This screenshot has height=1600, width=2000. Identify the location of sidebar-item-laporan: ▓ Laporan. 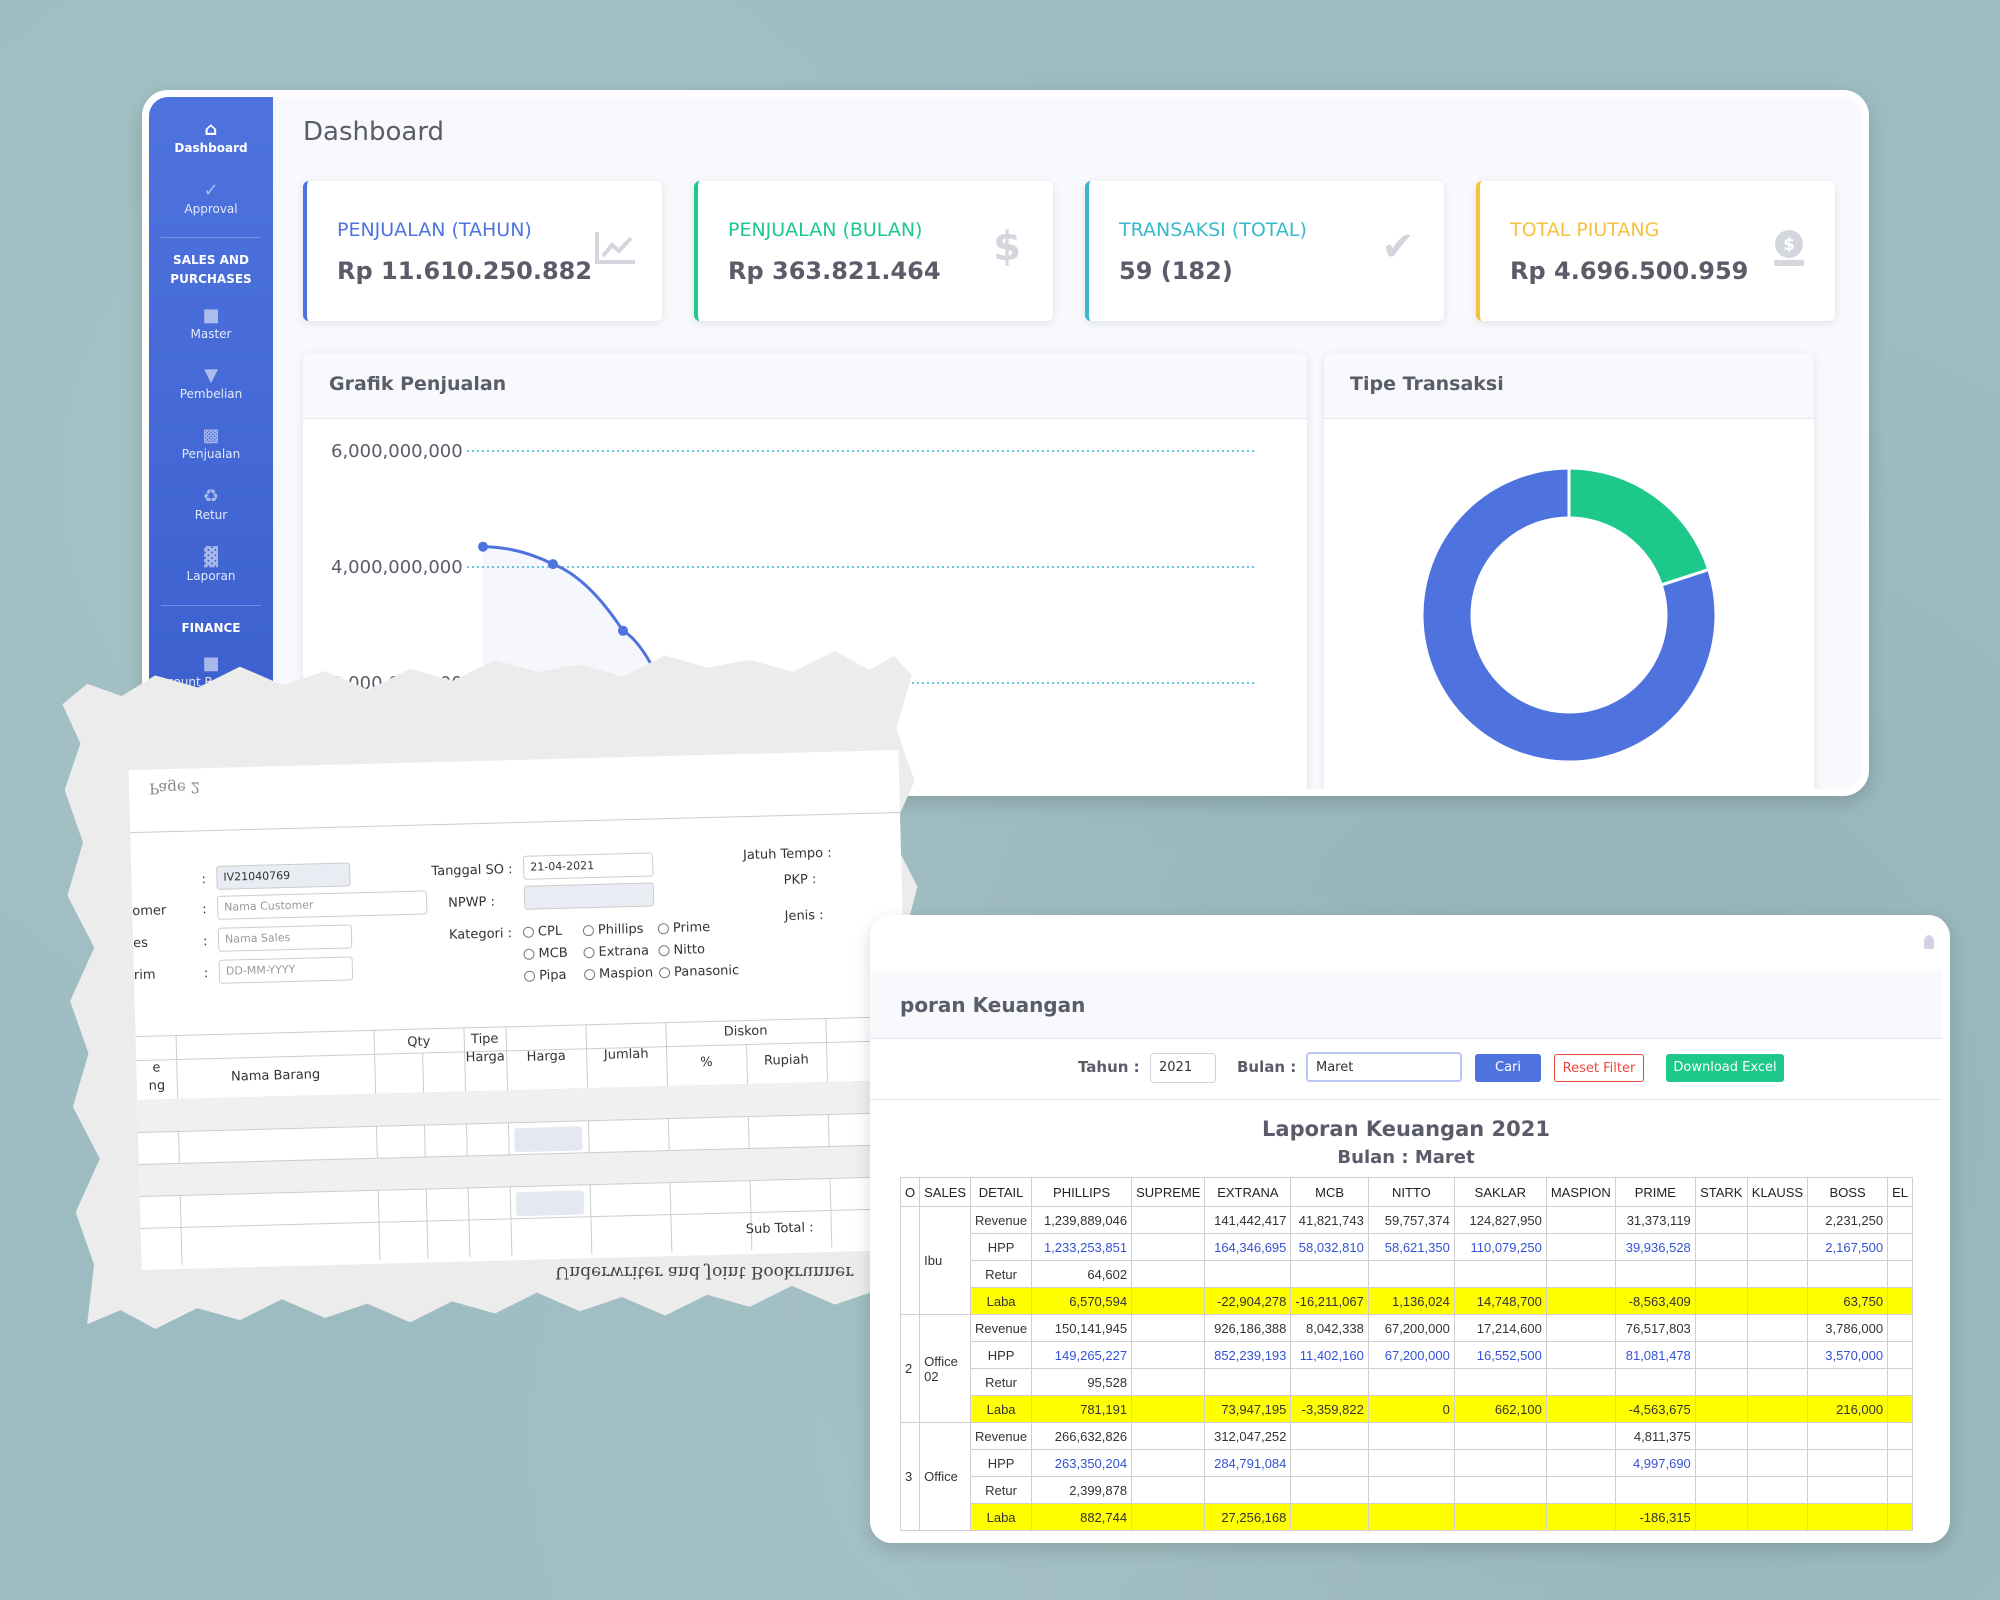
(211, 565).